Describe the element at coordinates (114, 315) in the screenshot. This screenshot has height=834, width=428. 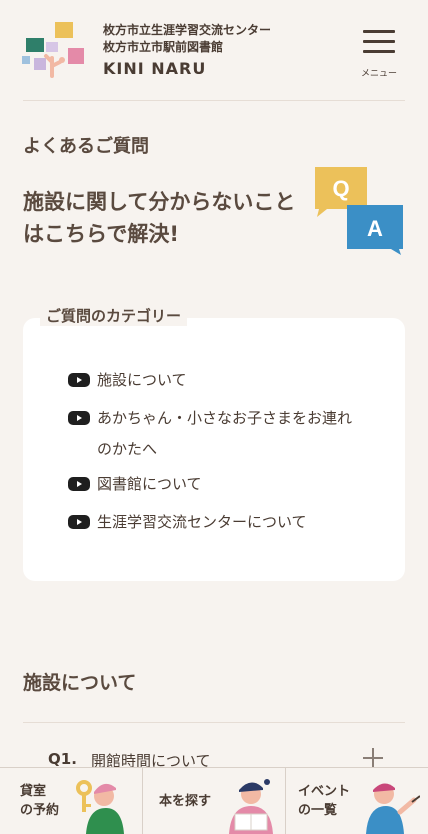
I see `category-card-title: ご質問のカテゴリー` at that location.